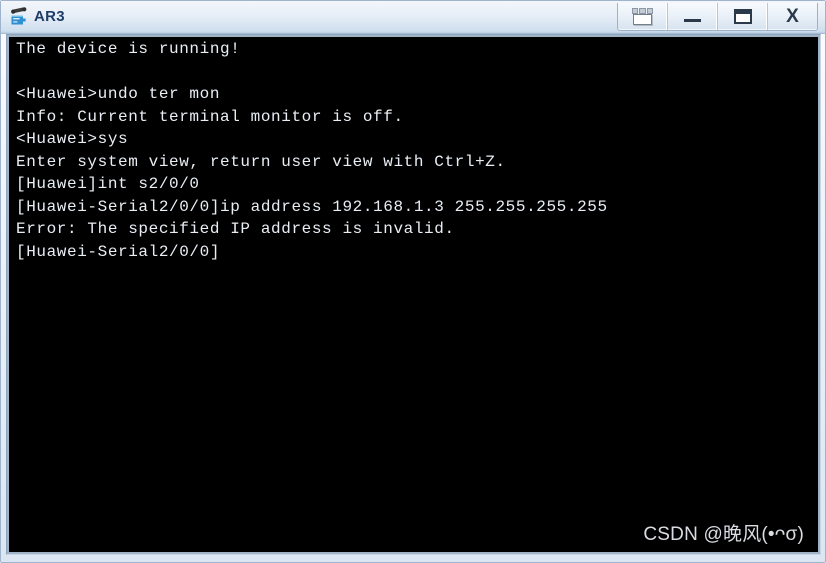 This screenshot has height=563, width=826. What do you see at coordinates (128, 49) in the screenshot?
I see `terminal-line: The device is running!` at bounding box center [128, 49].